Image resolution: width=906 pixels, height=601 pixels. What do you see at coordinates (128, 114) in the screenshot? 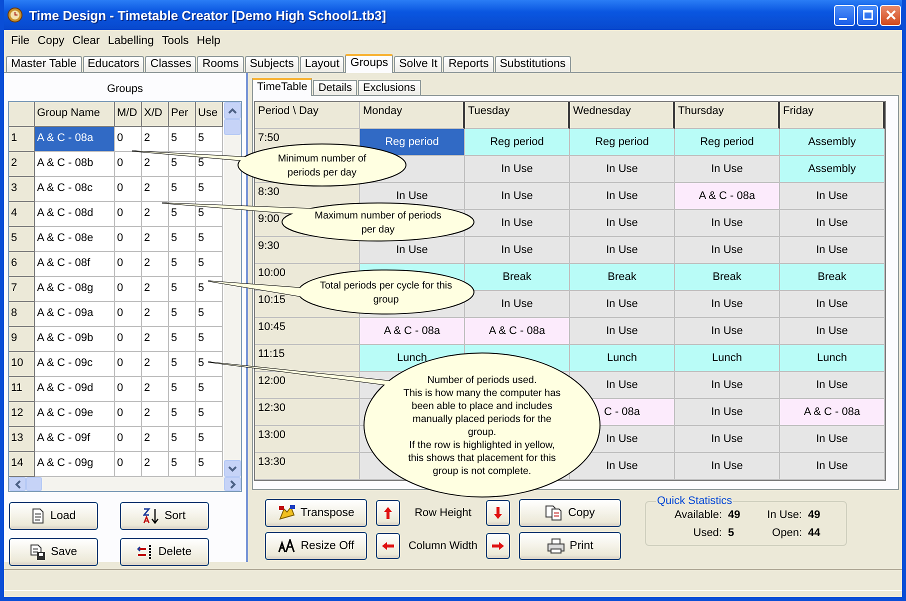
I see `column-header: M/D` at bounding box center [128, 114].